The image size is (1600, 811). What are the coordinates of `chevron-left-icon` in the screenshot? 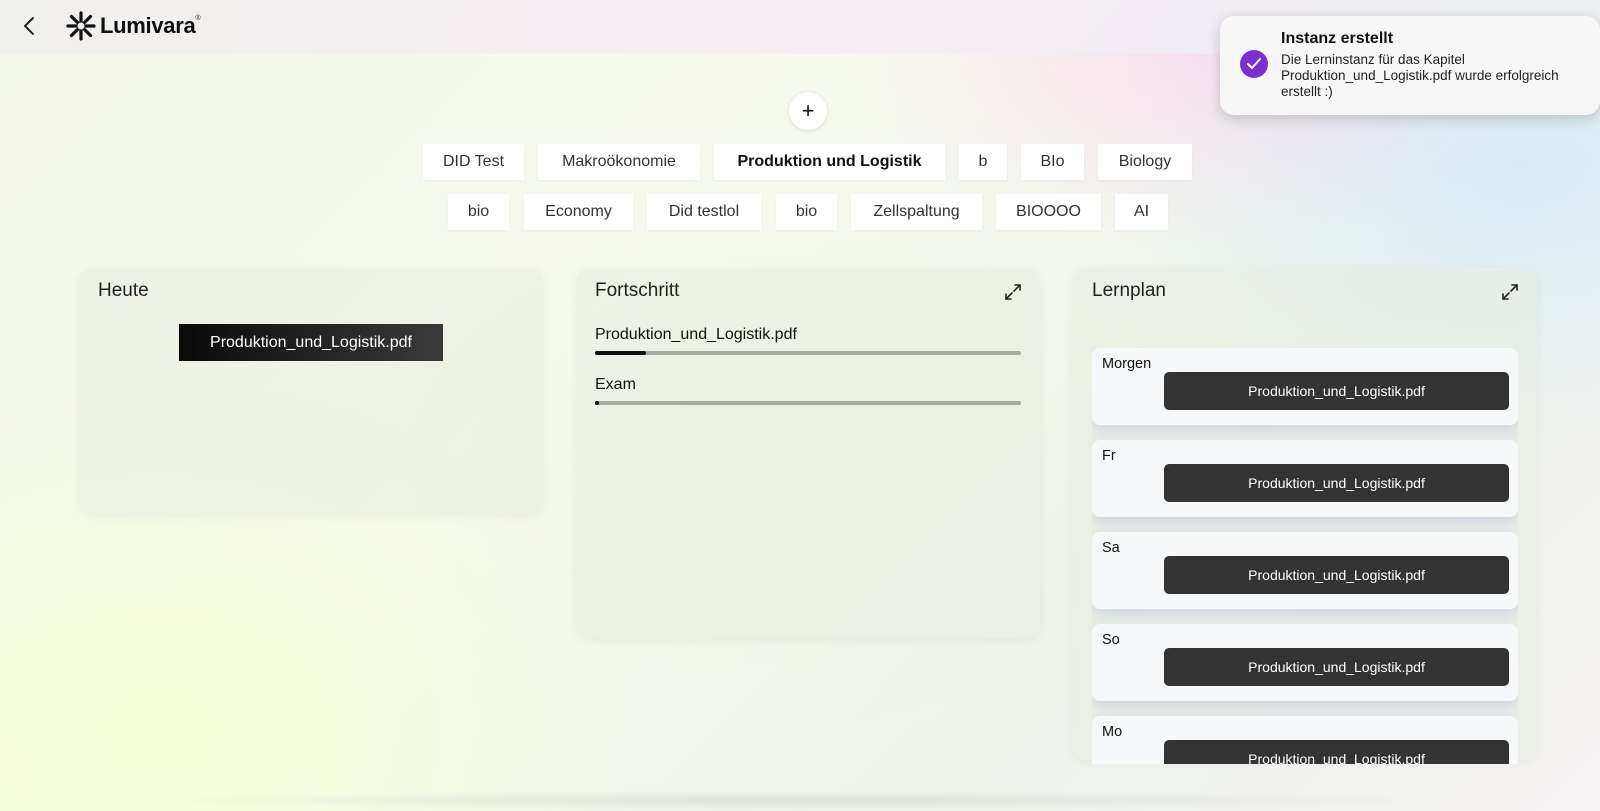 It's located at (29, 26).